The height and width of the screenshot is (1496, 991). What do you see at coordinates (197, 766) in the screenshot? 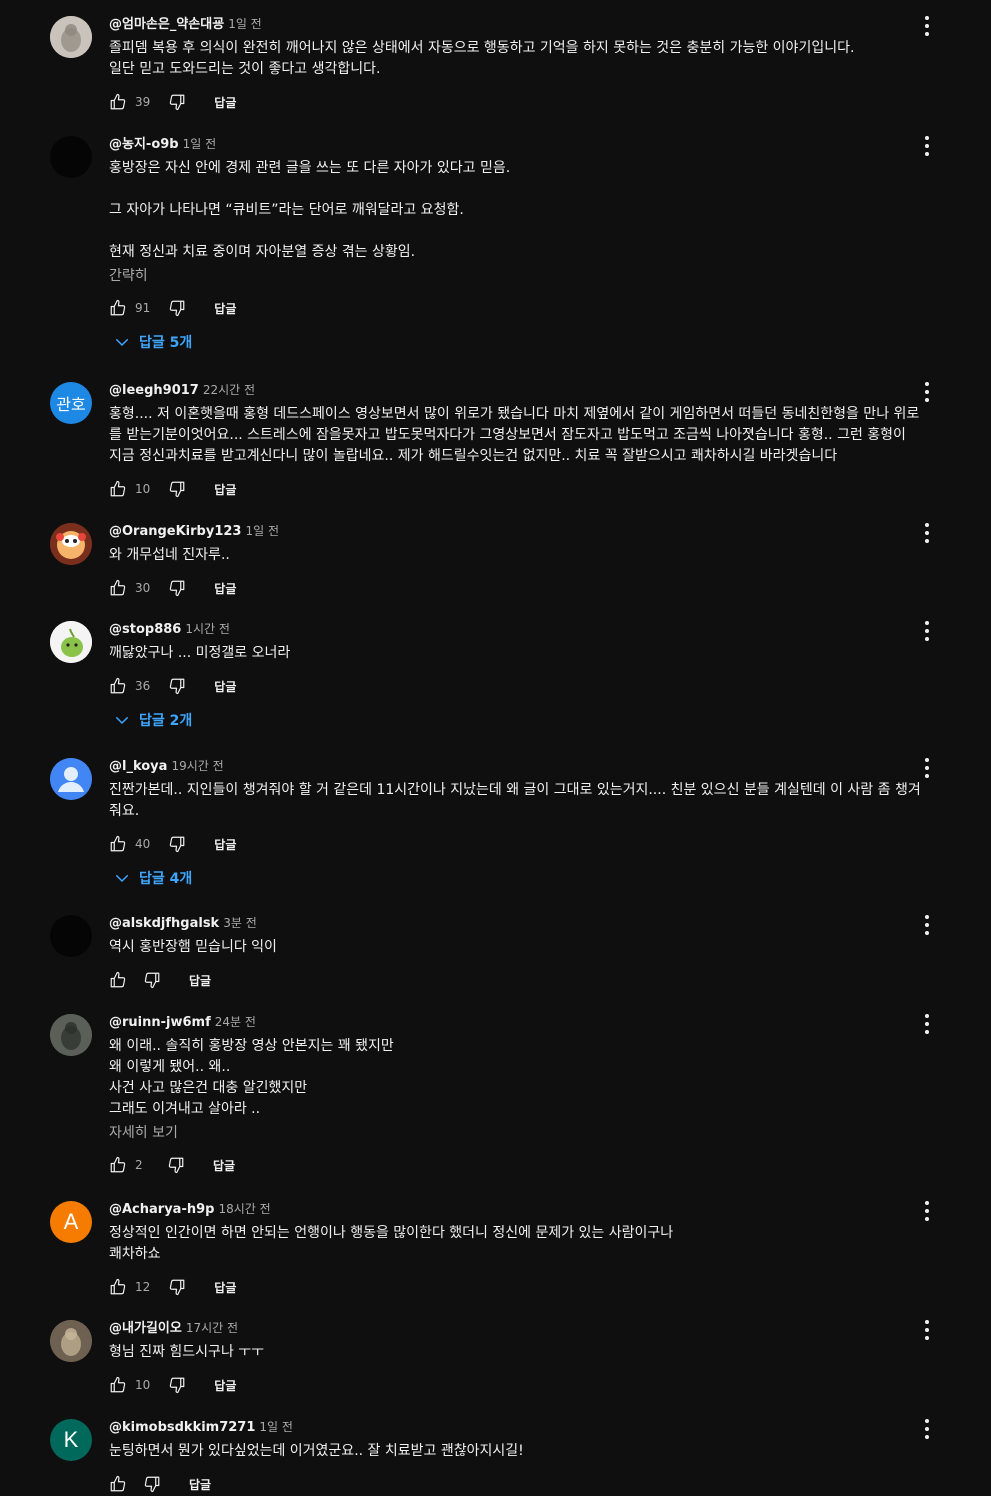
I see `comment-timestamp: 19시간 전` at bounding box center [197, 766].